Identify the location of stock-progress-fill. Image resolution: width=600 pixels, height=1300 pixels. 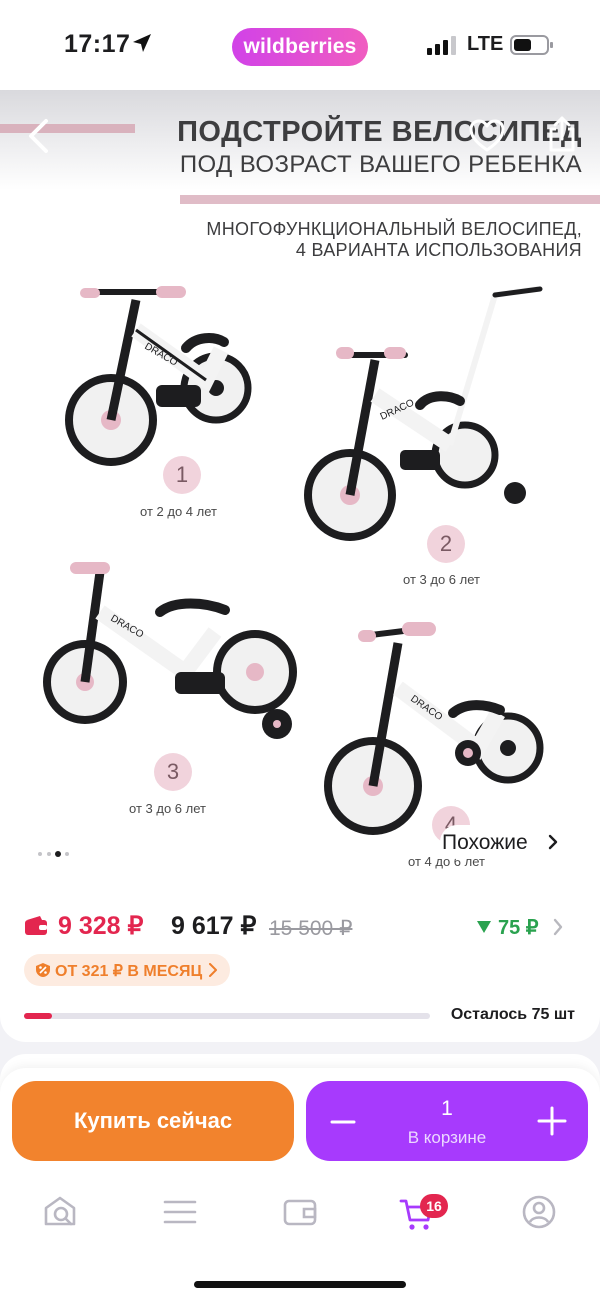
(38, 1016).